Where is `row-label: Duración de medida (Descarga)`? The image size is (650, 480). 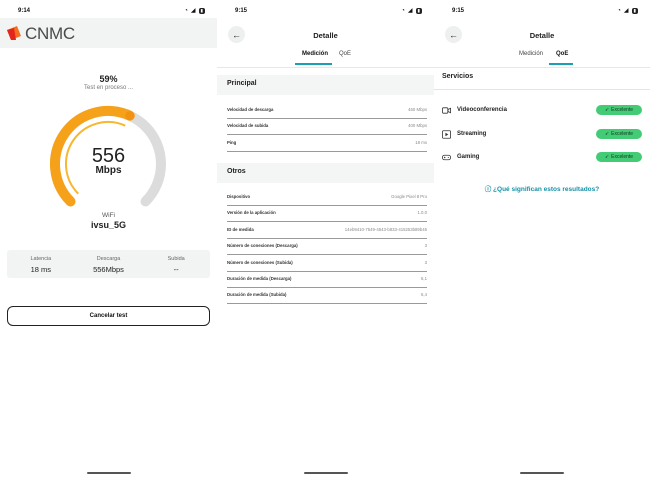
row-label: Duración de medida (Descarga) is located at coordinates (259, 278).